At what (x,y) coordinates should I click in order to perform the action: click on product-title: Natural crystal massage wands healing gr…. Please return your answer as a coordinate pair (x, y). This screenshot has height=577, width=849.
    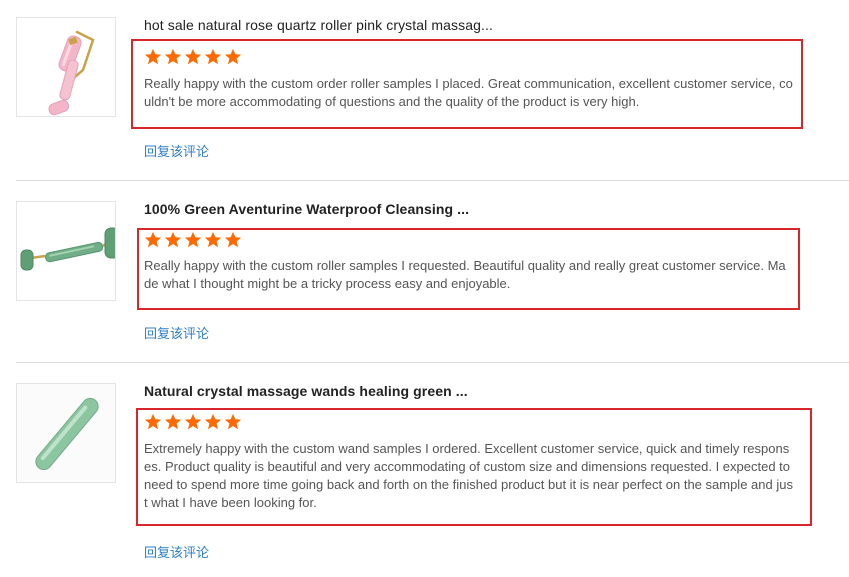
    Looking at the image, I should click on (306, 391).